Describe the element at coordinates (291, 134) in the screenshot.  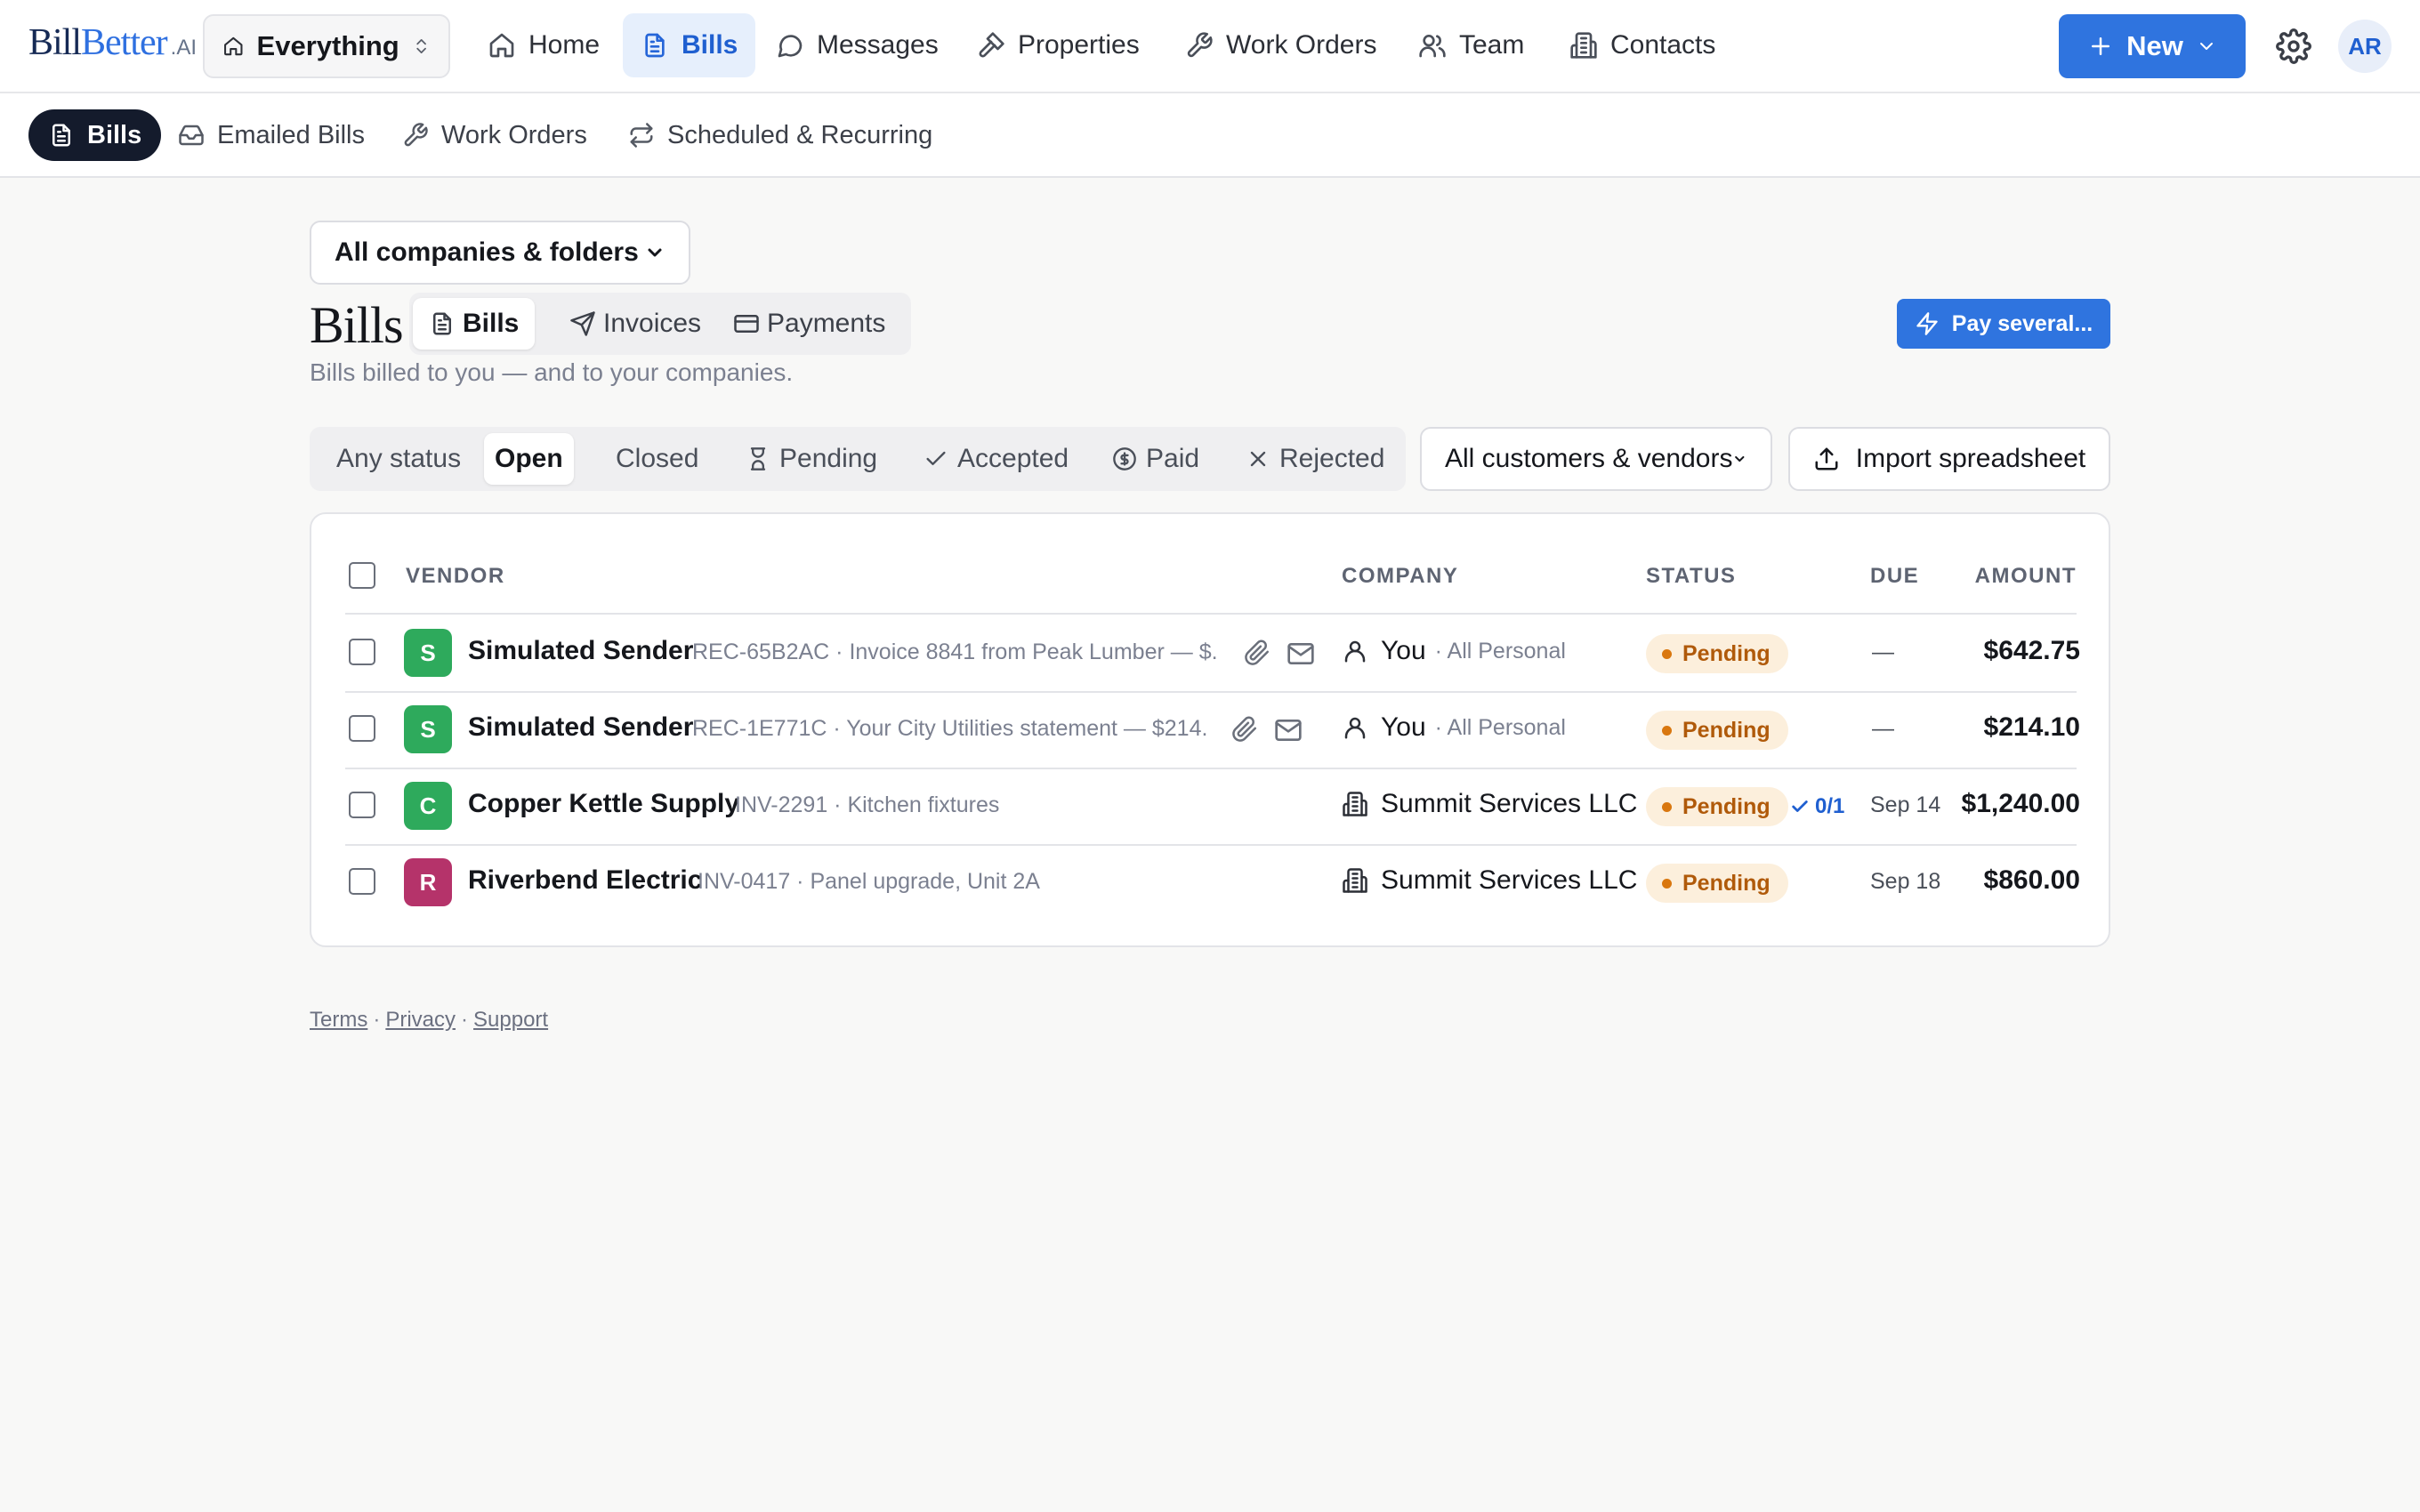
I see `subnav-item-label: Emailed Bills` at that location.